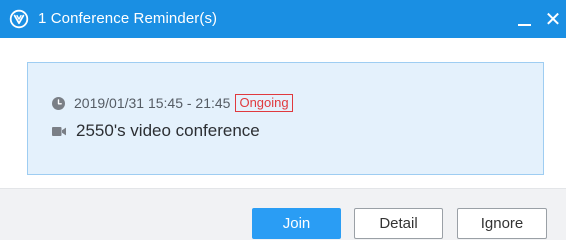 Image resolution: width=566 pixels, height=240 pixels. What do you see at coordinates (264, 103) in the screenshot?
I see `status-badge: Ongoing` at bounding box center [264, 103].